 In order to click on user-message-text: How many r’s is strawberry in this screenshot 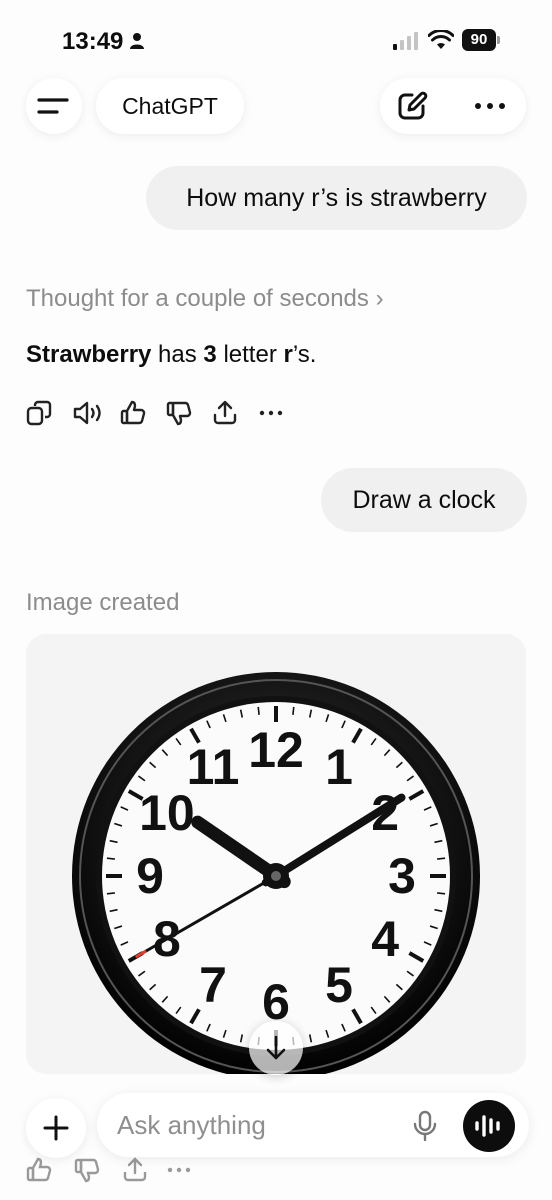, I will do `click(336, 197)`.